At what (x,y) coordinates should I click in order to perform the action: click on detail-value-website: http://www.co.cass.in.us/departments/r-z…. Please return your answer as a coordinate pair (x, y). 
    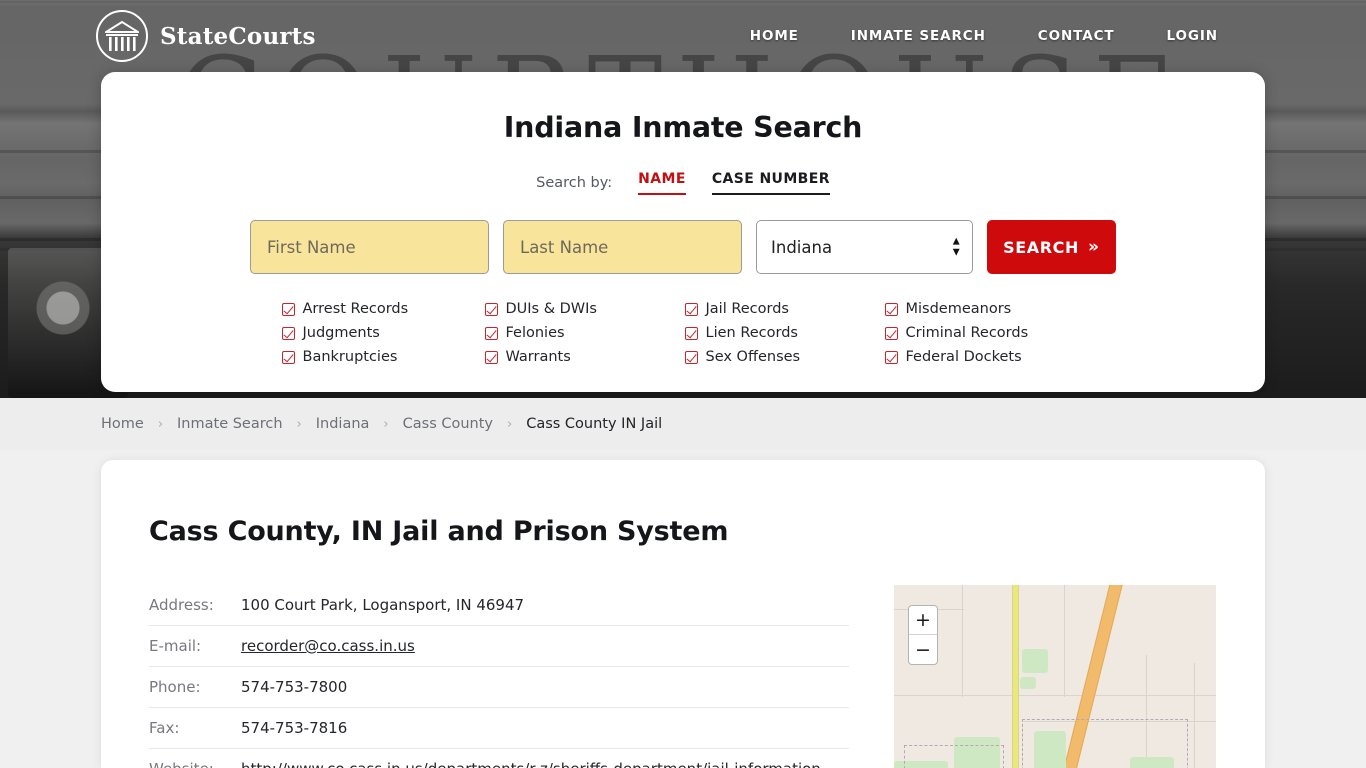
    Looking at the image, I should click on (545, 758).